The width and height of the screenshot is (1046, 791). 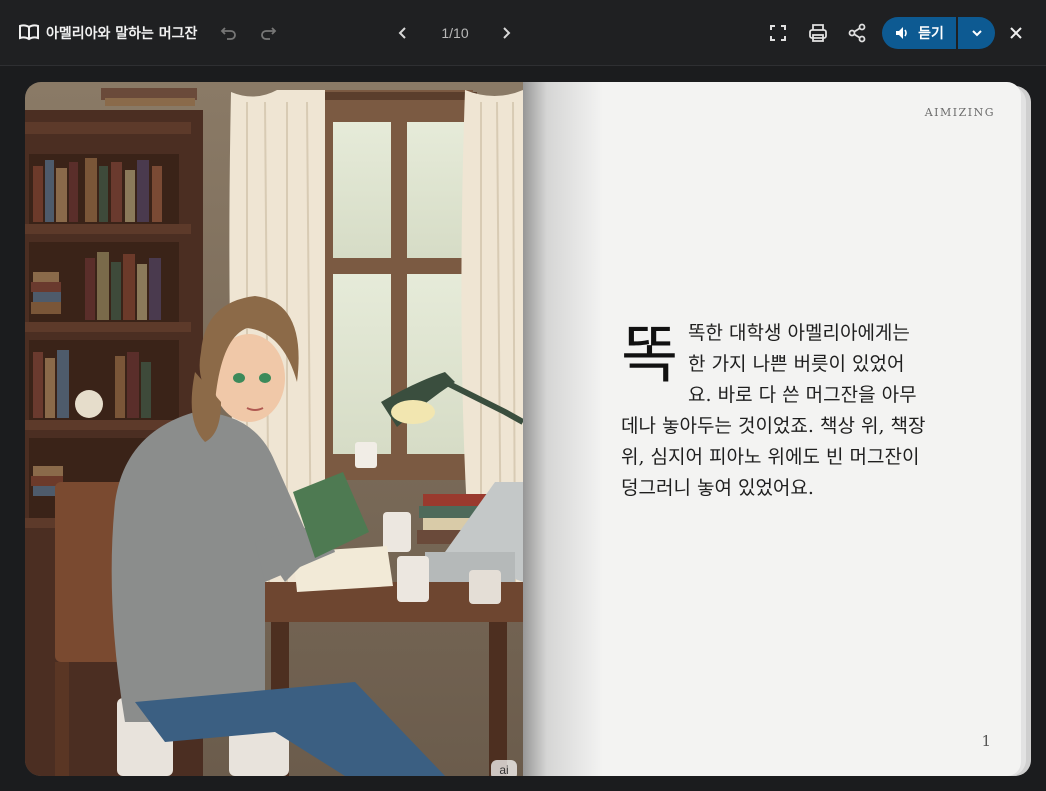 What do you see at coordinates (268, 33) in the screenshot?
I see `redo-button` at bounding box center [268, 33].